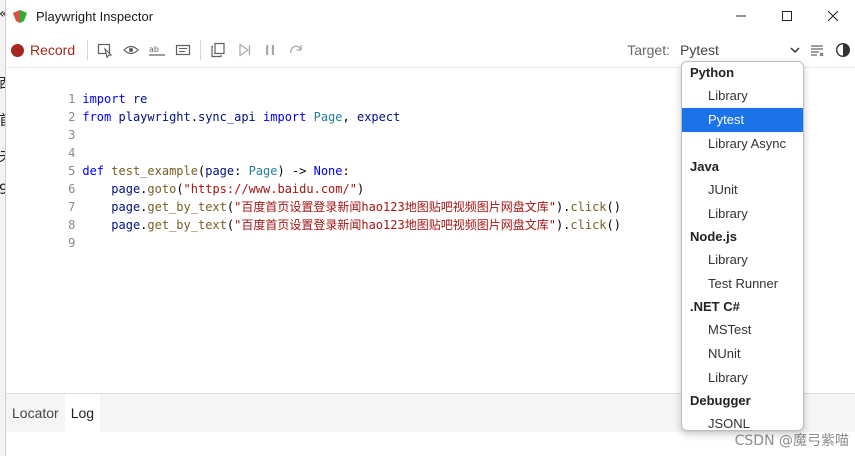 The width and height of the screenshot is (855, 456). I want to click on pause-icon, so click(270, 50).